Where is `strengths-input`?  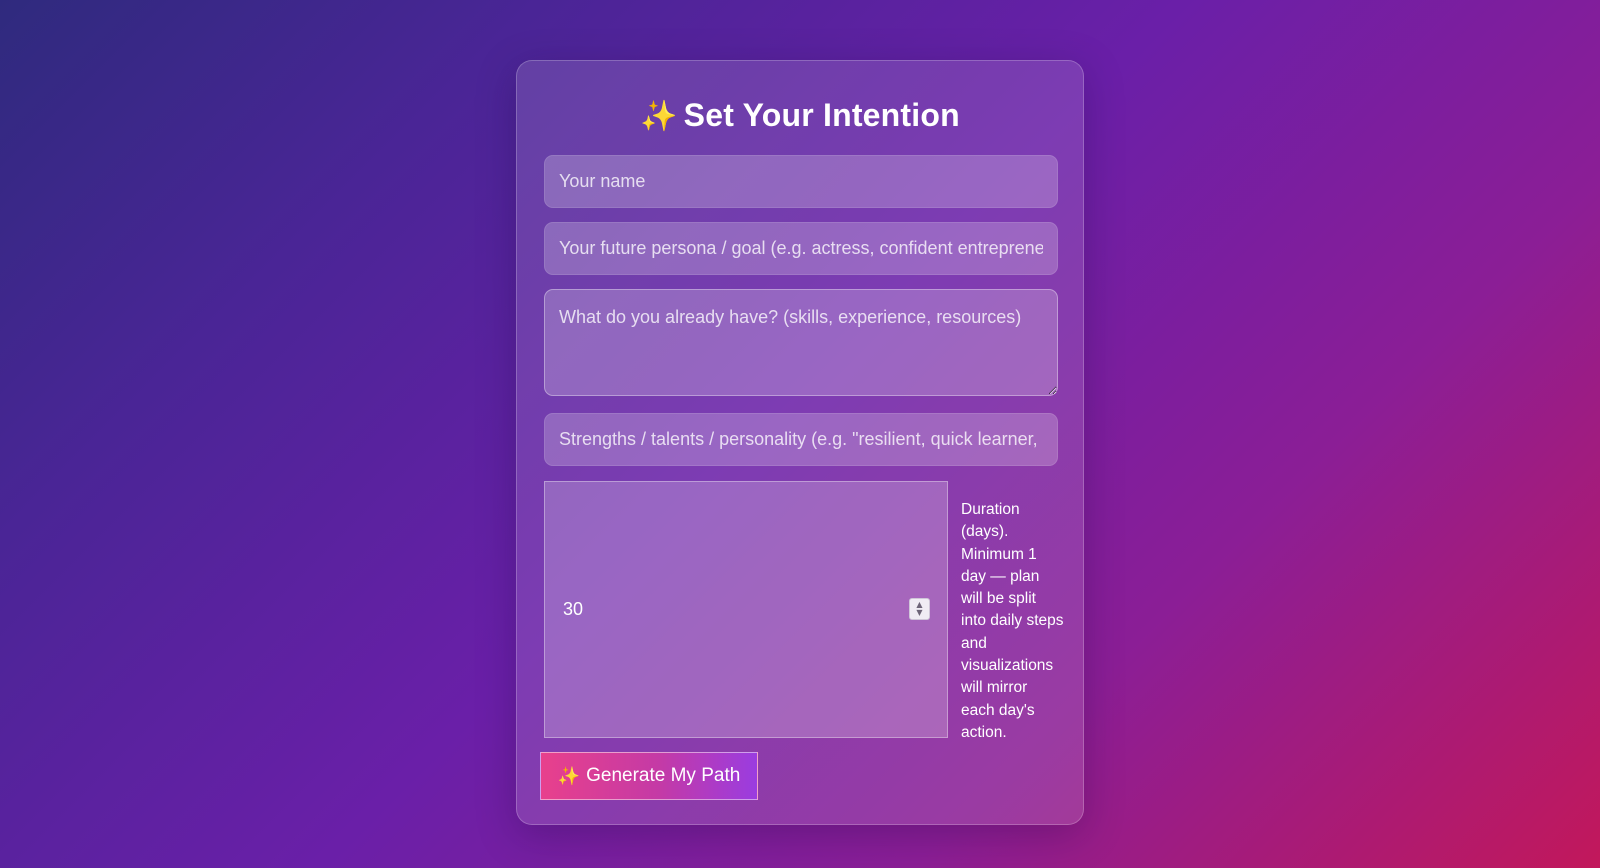
strengths-input is located at coordinates (801, 439).